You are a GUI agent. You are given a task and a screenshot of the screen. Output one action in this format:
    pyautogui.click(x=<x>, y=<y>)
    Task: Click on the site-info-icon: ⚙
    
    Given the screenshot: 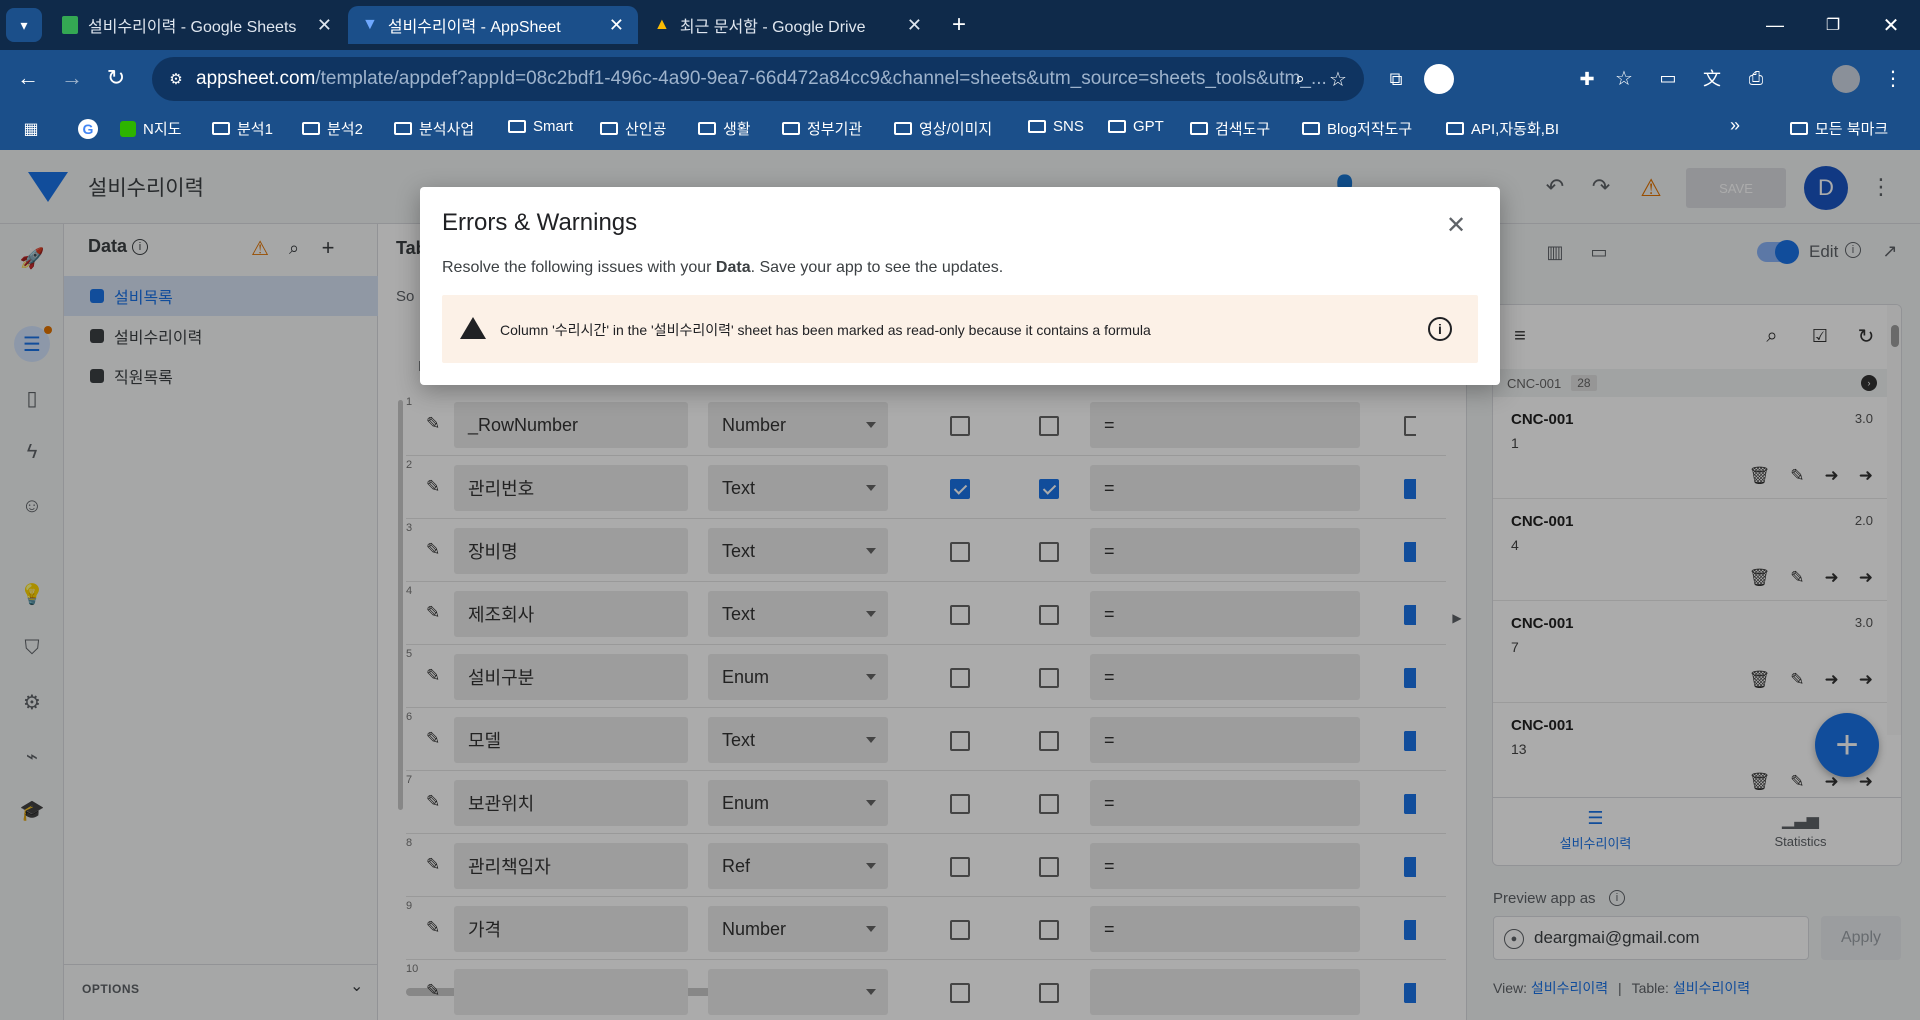 What is the action you would take?
    pyautogui.click(x=176, y=79)
    